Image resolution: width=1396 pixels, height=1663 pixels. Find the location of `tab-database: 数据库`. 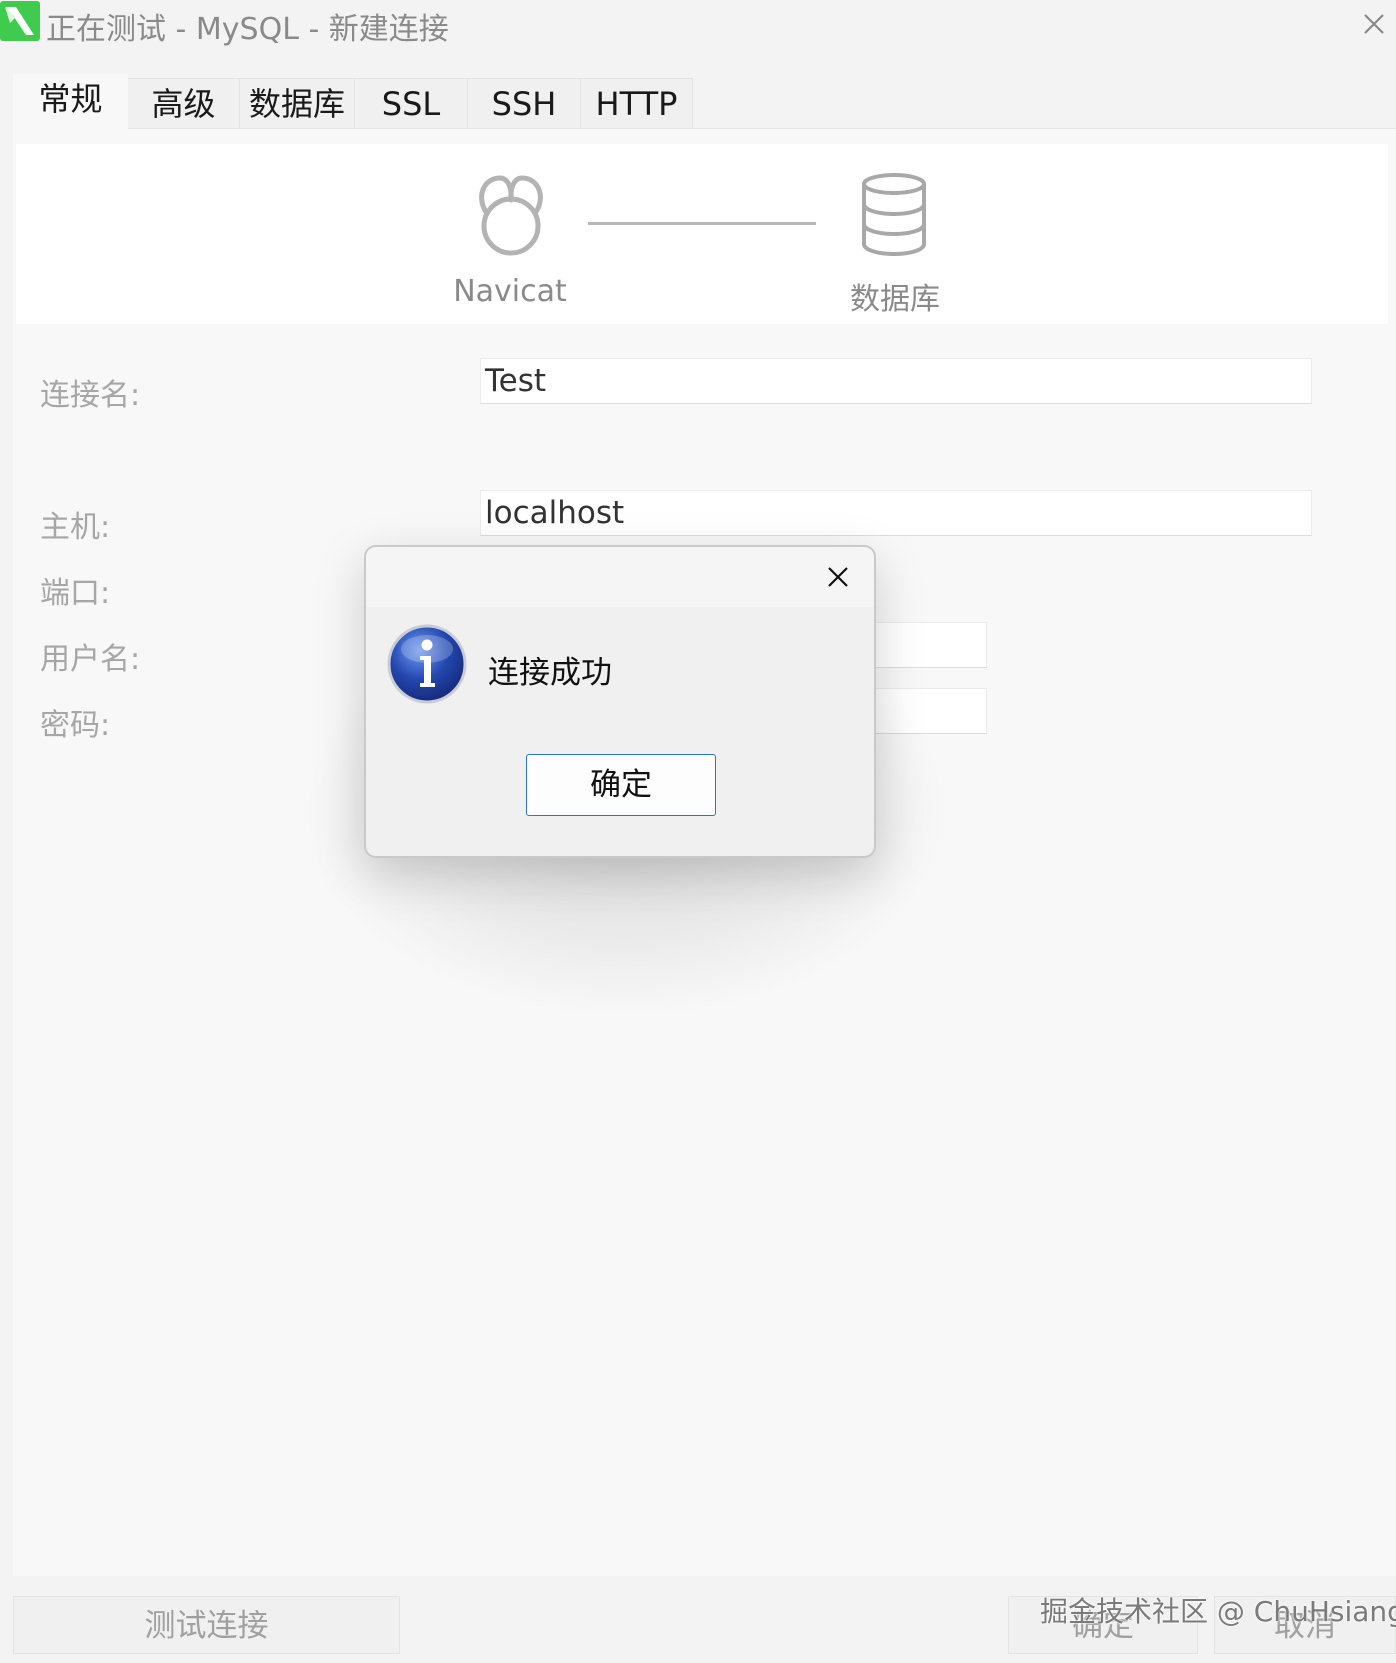

tab-database: 数据库 is located at coordinates (297, 103).